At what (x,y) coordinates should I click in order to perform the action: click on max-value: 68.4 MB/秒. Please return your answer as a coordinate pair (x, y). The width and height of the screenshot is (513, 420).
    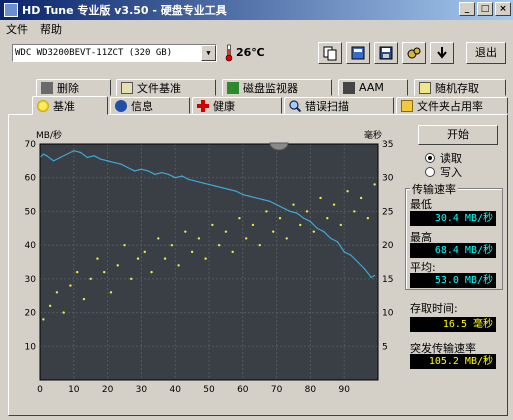
    Looking at the image, I should click on (453, 250).